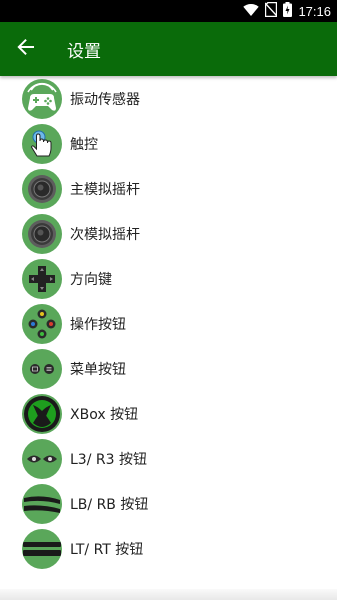 The width and height of the screenshot is (337, 600). I want to click on xbox-logo-icon, so click(42, 414).